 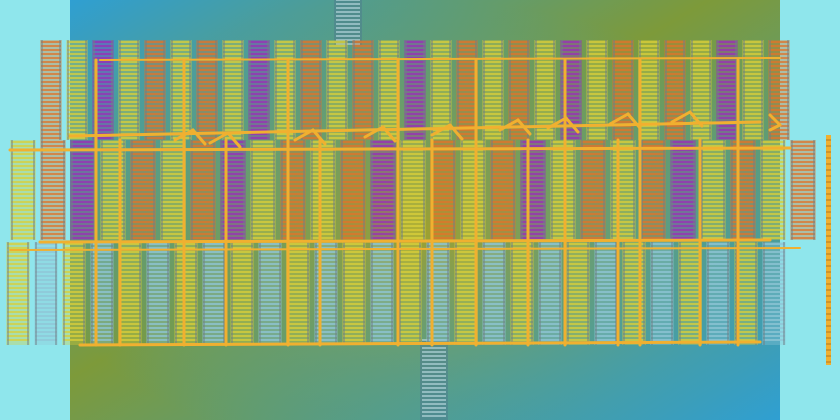 I want to click on south-tower, so click(x=434, y=379).